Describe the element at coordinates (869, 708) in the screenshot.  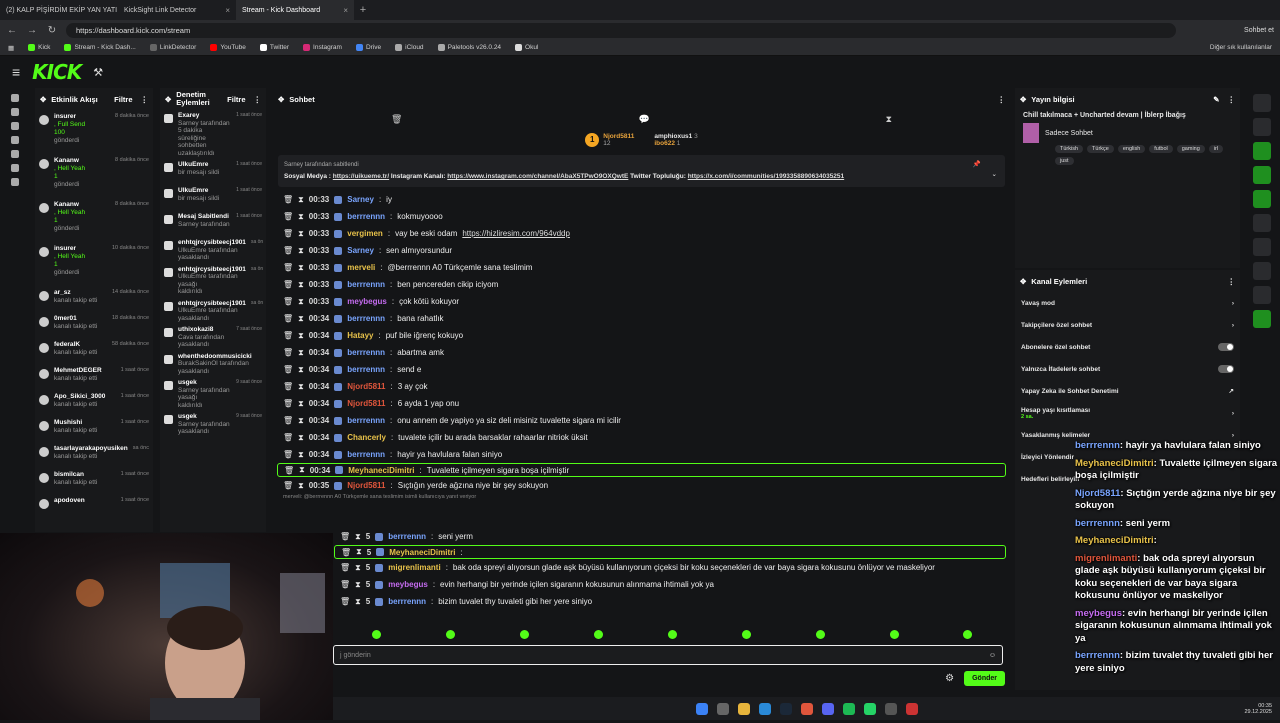
I see `whatsapp-icon` at that location.